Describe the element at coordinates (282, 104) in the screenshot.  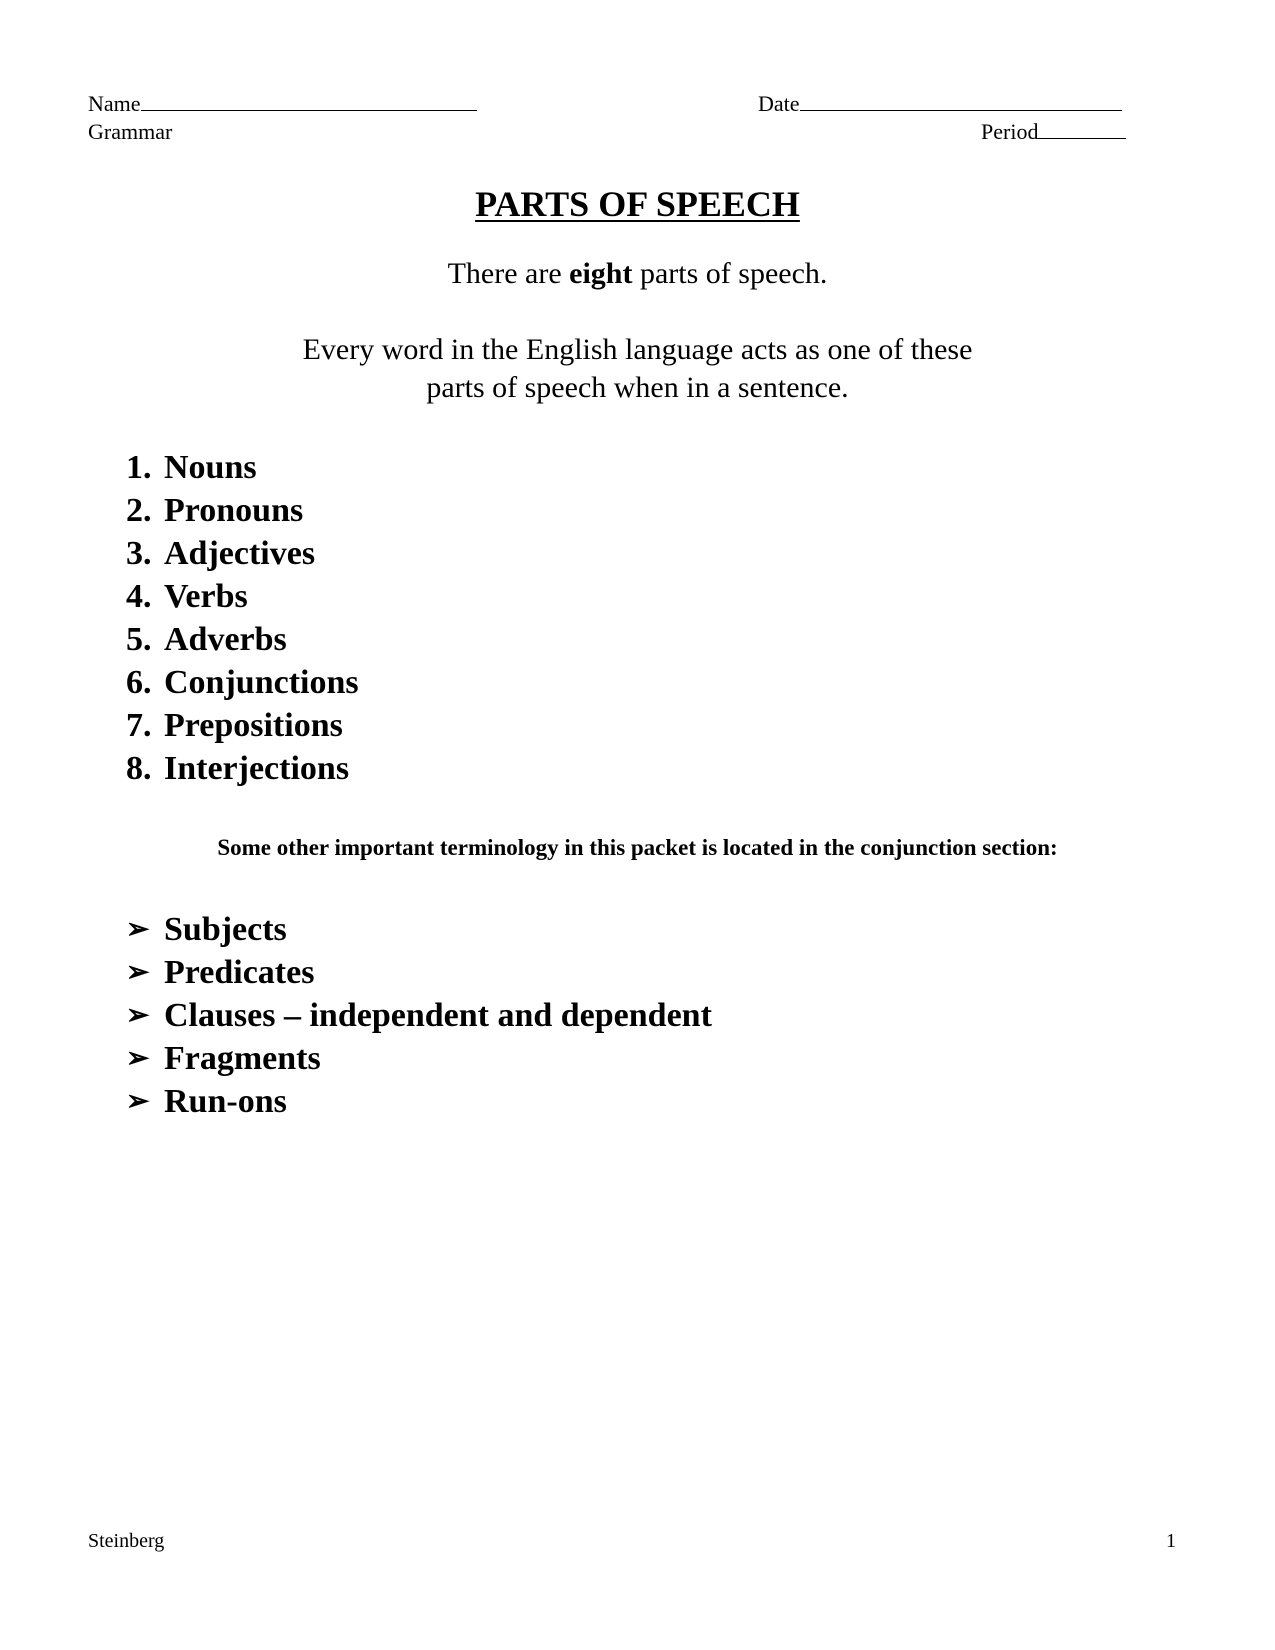
I see `name-field: Name` at that location.